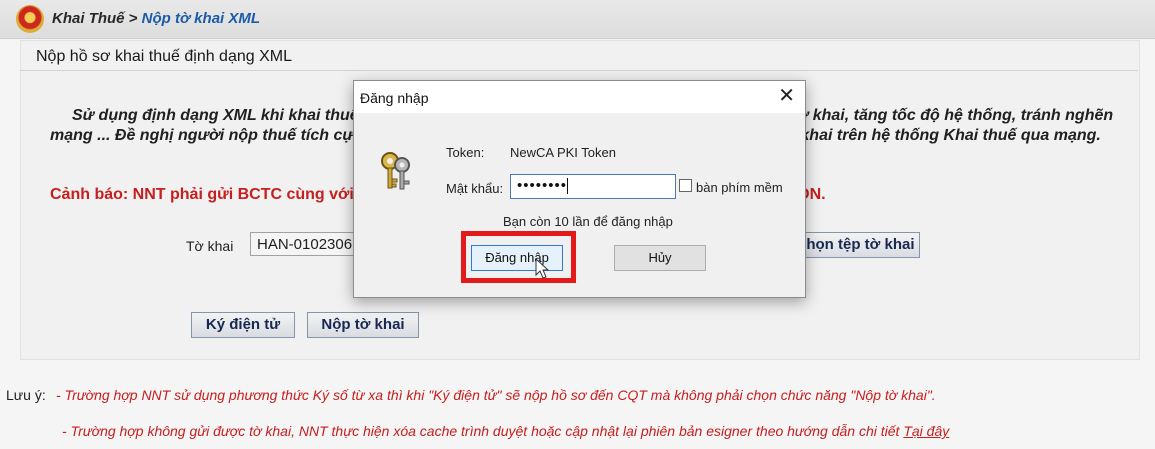 Image resolution: width=1155 pixels, height=449 pixels. What do you see at coordinates (542, 268) in the screenshot?
I see `mouse-pointer-icon` at bounding box center [542, 268].